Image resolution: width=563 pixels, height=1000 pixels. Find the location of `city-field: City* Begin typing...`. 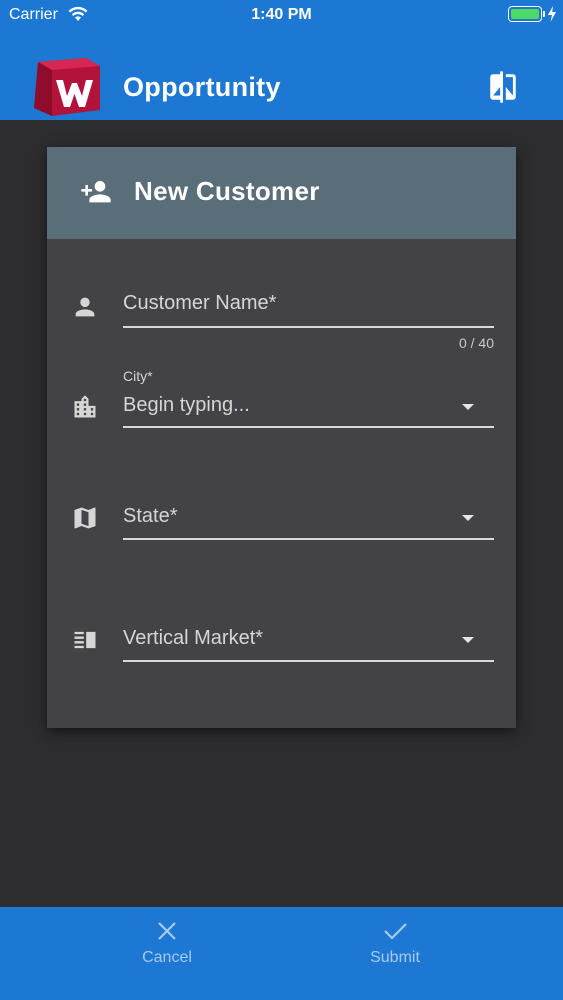

city-field: City* Begin typing... is located at coordinates (308, 398).